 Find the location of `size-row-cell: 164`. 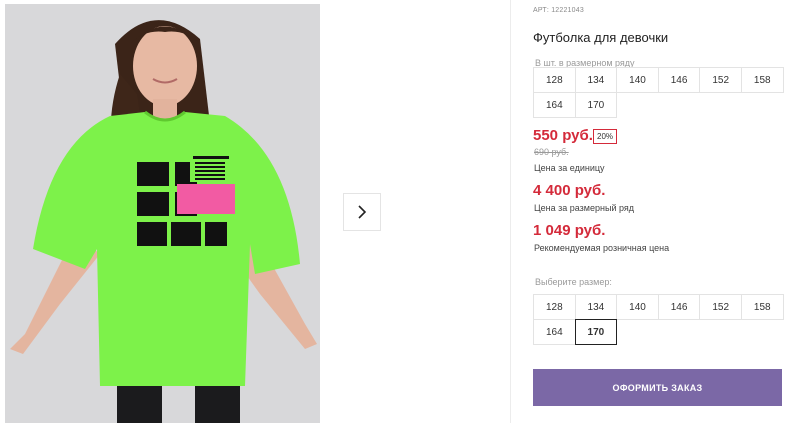

size-row-cell: 164 is located at coordinates (554, 105).